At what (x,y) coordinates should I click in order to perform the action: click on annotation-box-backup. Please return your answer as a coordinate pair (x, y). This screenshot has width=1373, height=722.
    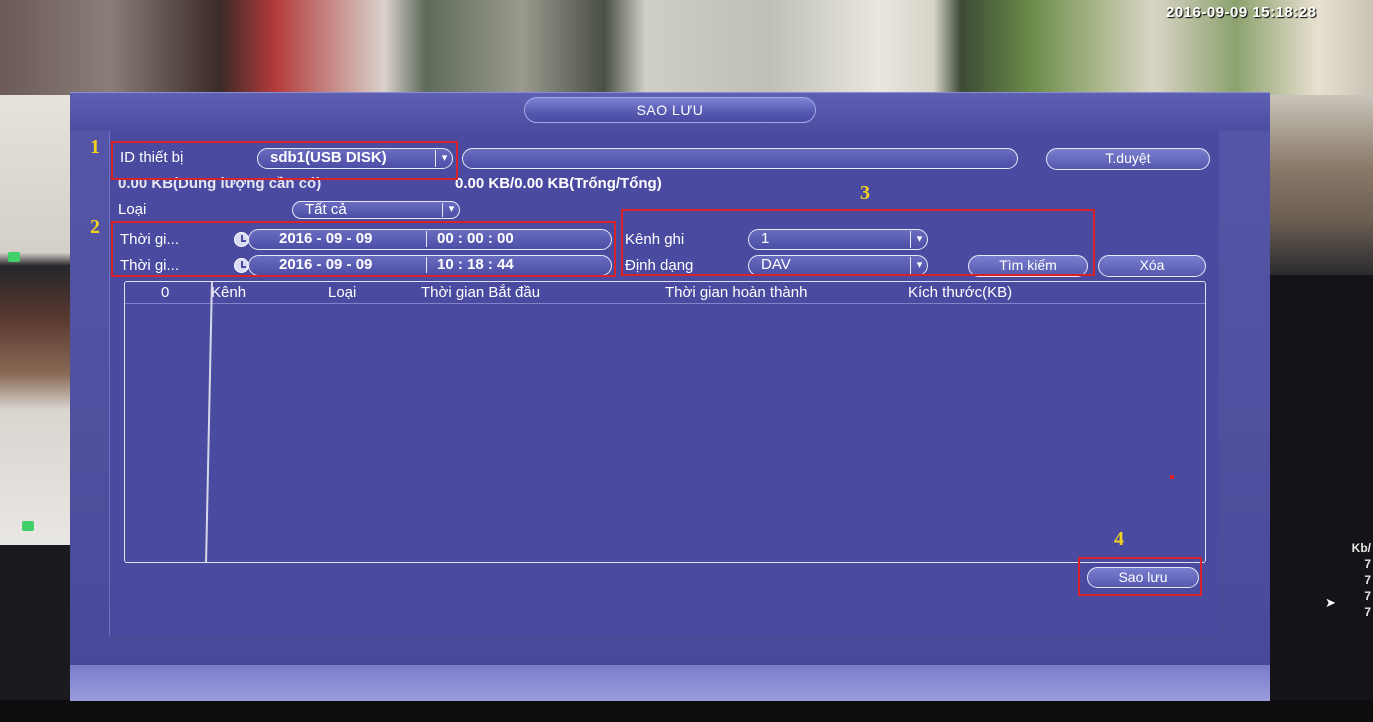
    Looking at the image, I should click on (1140, 576).